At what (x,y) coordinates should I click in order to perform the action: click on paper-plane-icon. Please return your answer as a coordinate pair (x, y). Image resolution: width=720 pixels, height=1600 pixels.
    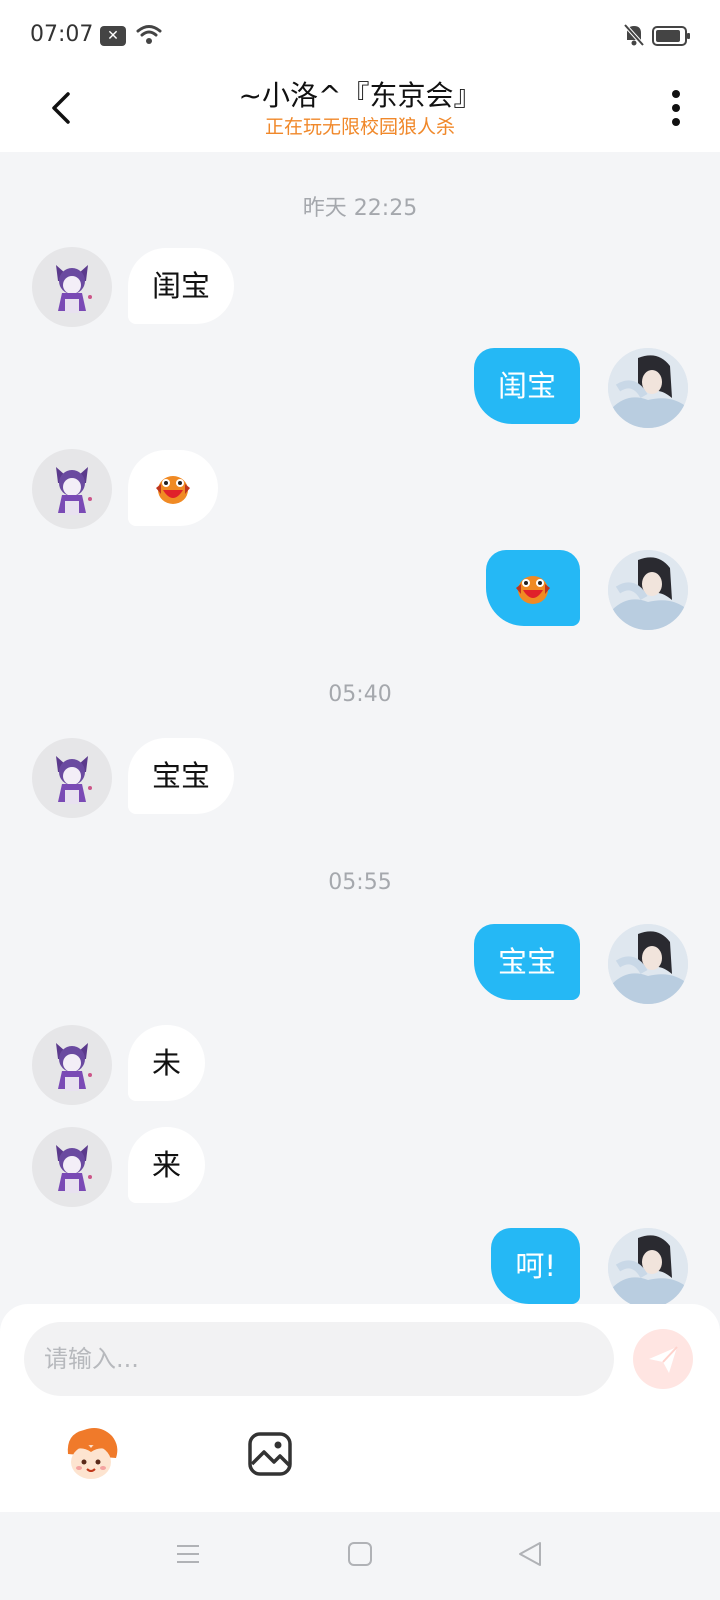
    Looking at the image, I should click on (663, 1359).